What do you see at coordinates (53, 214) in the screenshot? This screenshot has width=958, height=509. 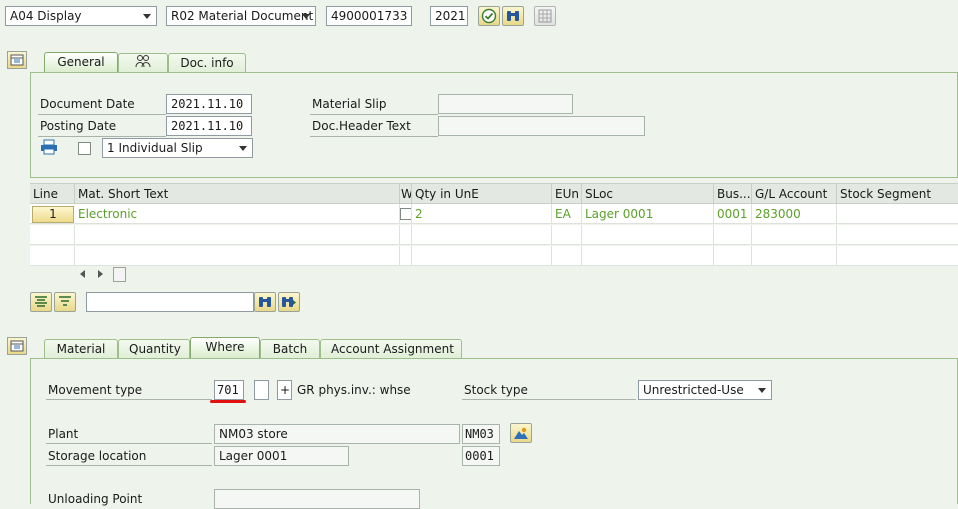 I see `line-number-button: 1` at bounding box center [53, 214].